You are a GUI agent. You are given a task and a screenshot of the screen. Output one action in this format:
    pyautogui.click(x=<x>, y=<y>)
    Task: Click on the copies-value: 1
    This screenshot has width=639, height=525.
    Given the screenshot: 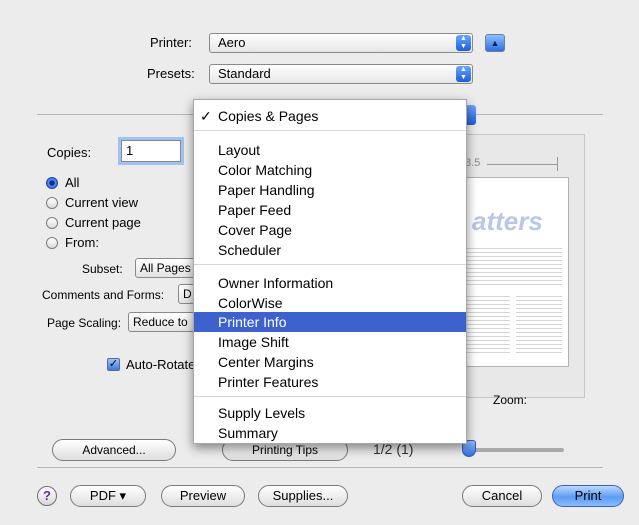 What is the action you would take?
    pyautogui.click(x=130, y=150)
    